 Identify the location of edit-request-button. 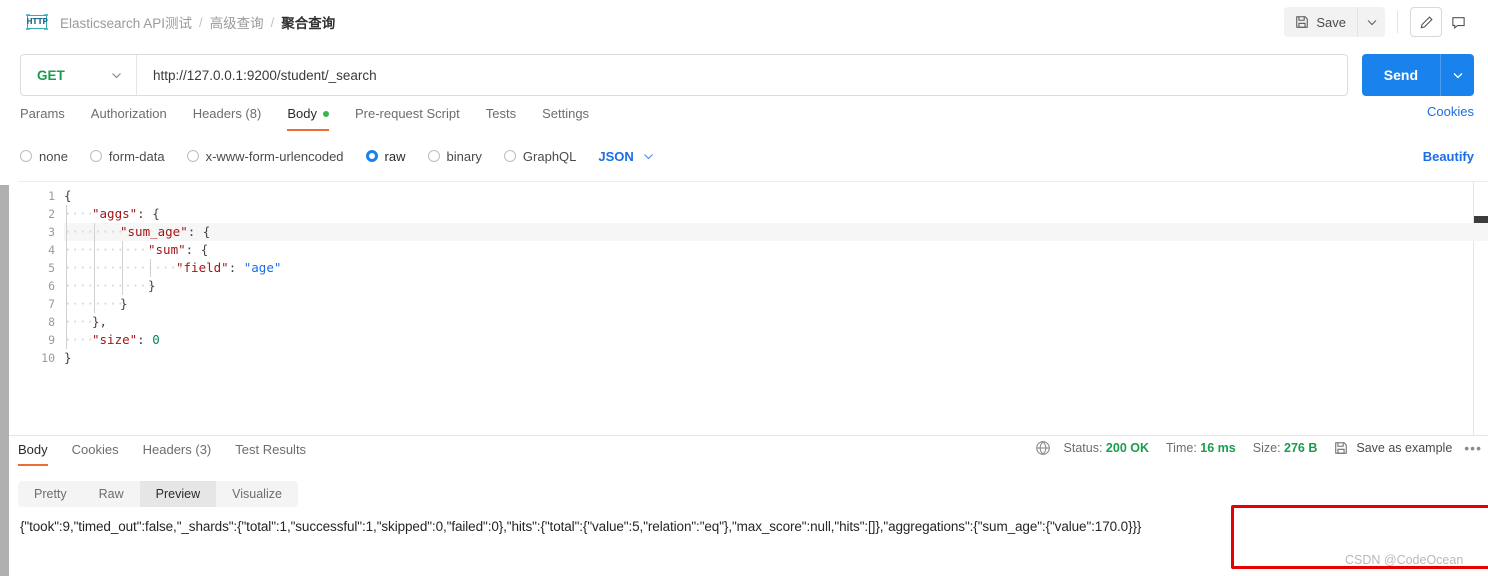
(1426, 22).